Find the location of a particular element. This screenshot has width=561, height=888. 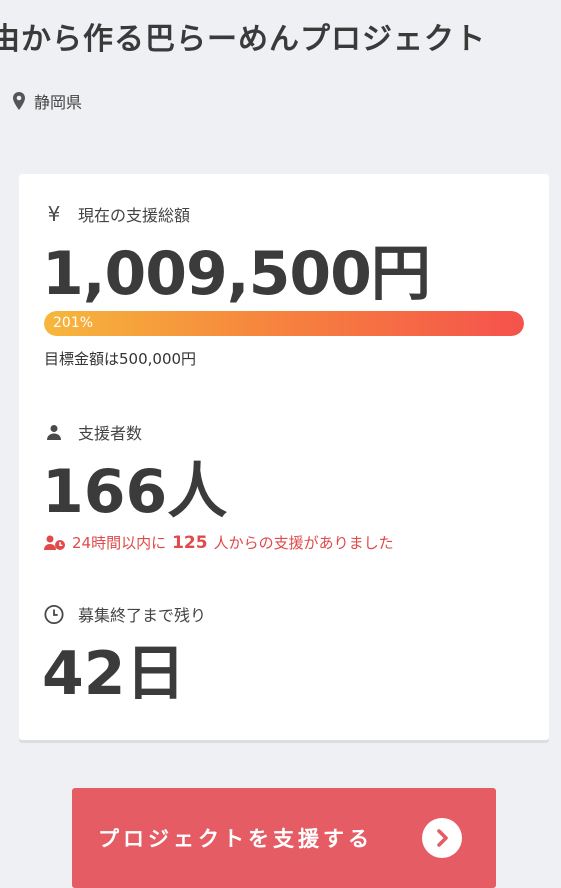

progress-fill is located at coordinates (284, 323).